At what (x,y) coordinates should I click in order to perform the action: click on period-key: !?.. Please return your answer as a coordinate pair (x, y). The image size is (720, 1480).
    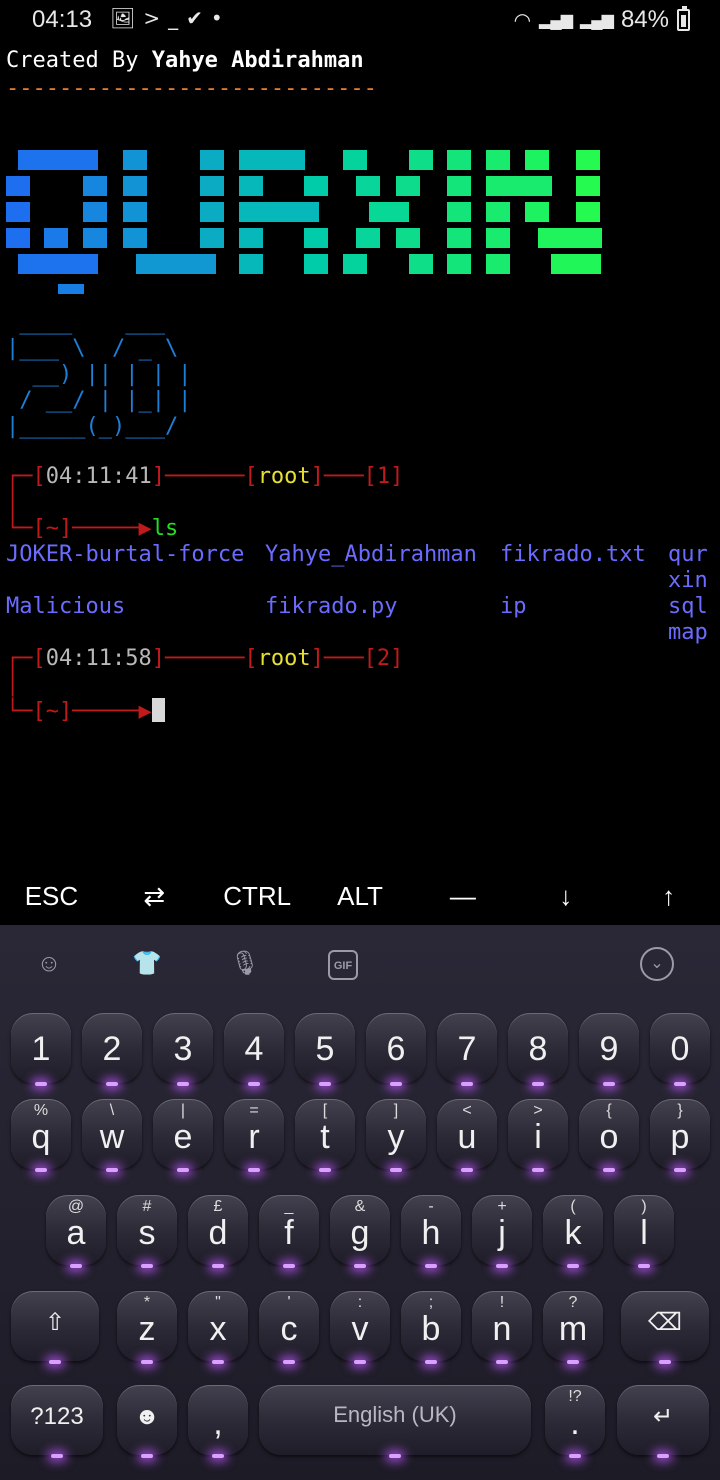
    Looking at the image, I should click on (575, 1421).